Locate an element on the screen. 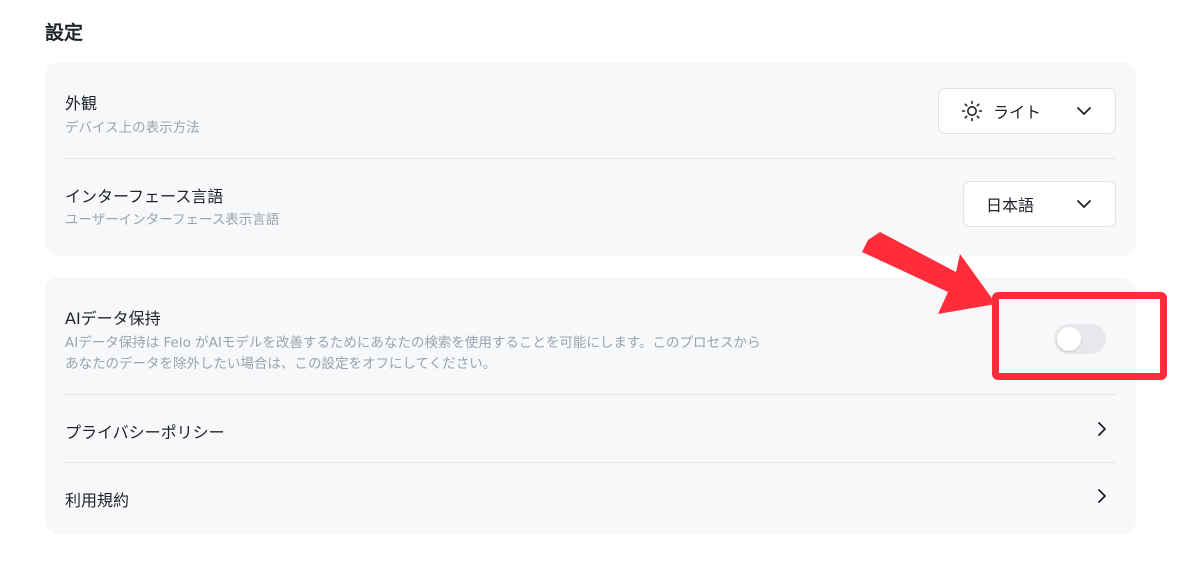 Image resolution: width=1200 pixels, height=573 pixels. appearance-title: 外観 is located at coordinates (81, 103).